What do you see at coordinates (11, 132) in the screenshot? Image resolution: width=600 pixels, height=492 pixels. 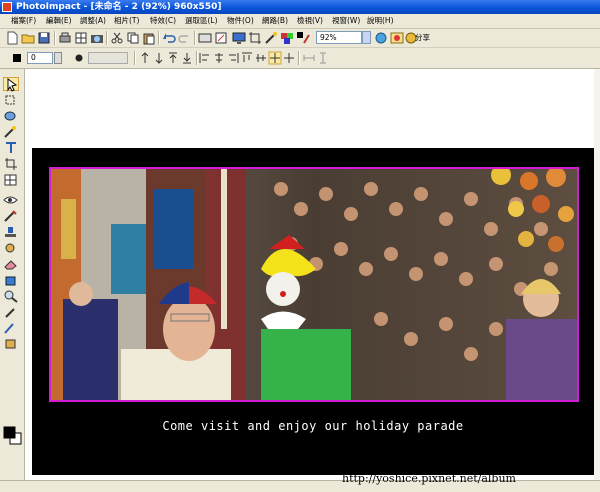 I see `magic-wand-icon` at bounding box center [11, 132].